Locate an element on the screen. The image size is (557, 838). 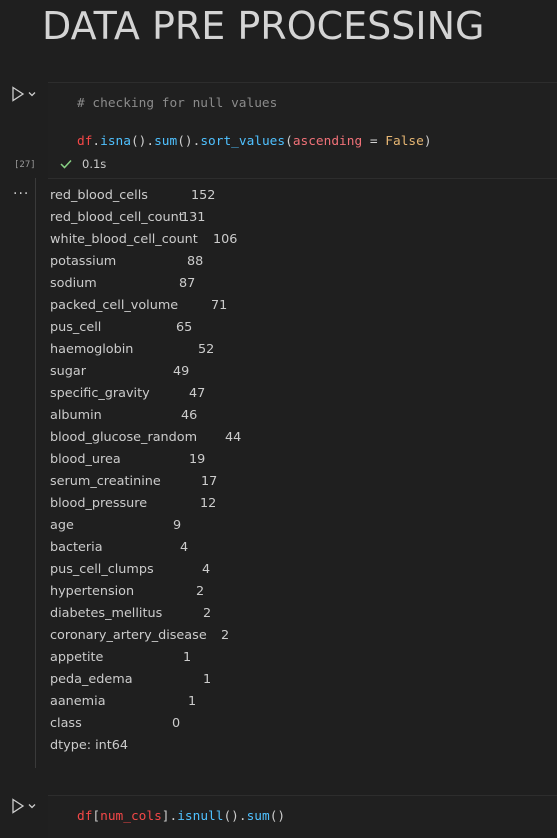
output-row-value: 46 is located at coordinates (189, 415).